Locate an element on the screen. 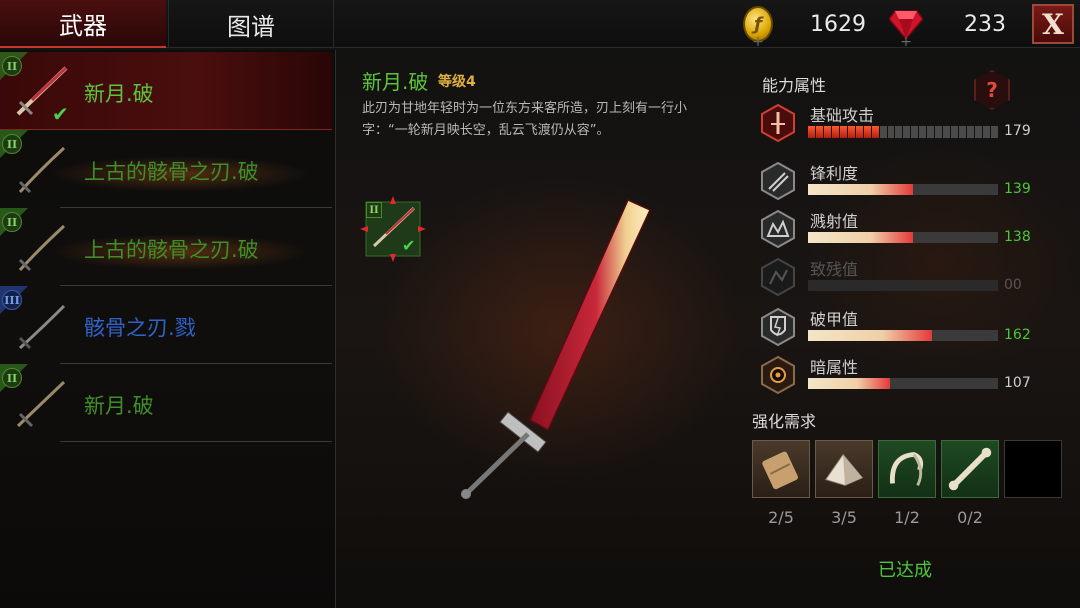  stat-value: 162 is located at coordinates (1017, 335).